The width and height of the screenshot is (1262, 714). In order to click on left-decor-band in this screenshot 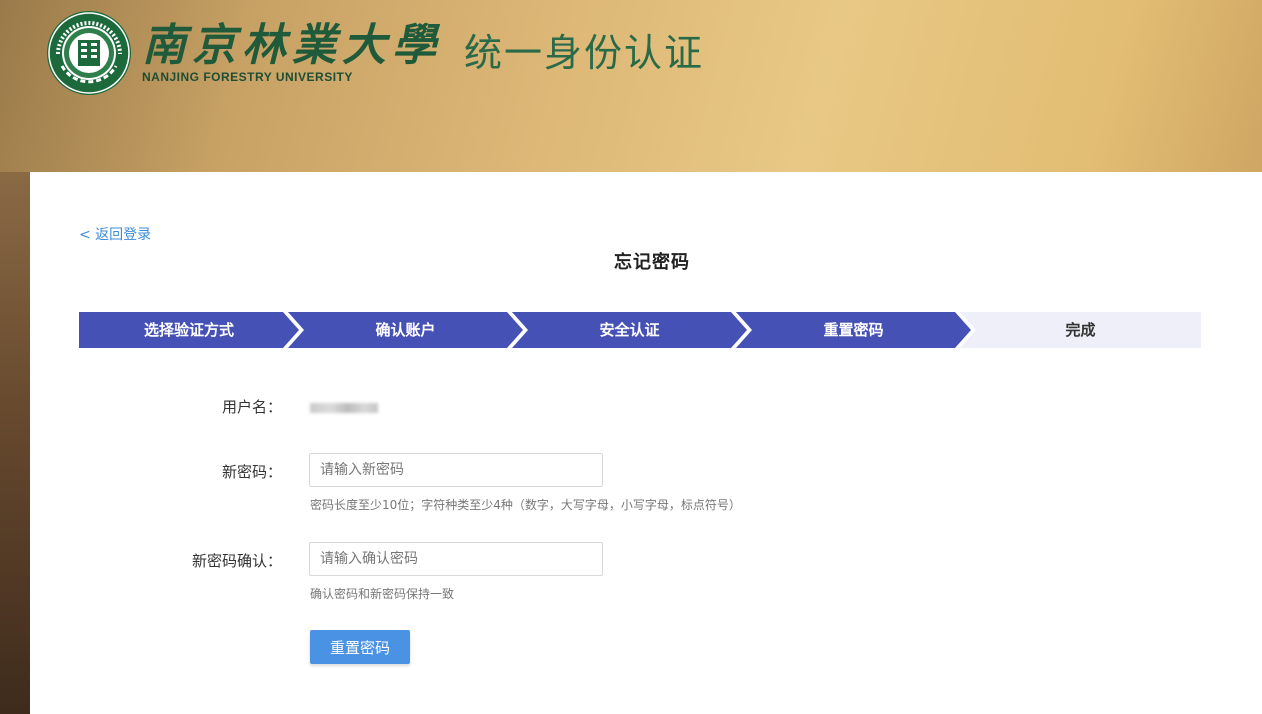, I will do `click(15, 443)`.